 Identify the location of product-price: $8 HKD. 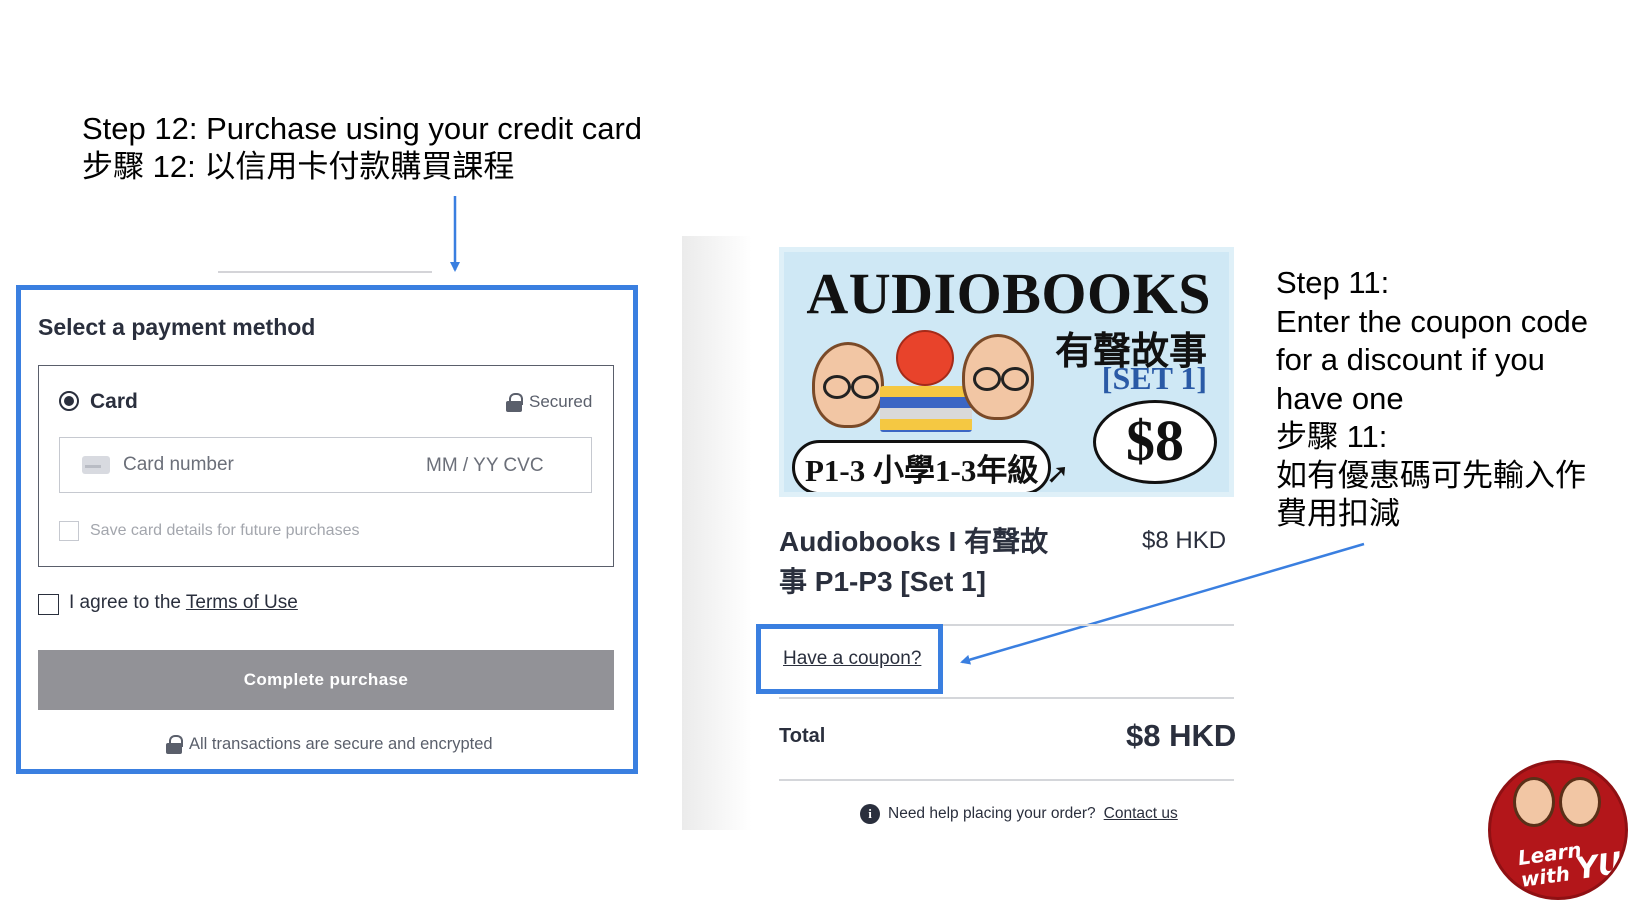
(1184, 540).